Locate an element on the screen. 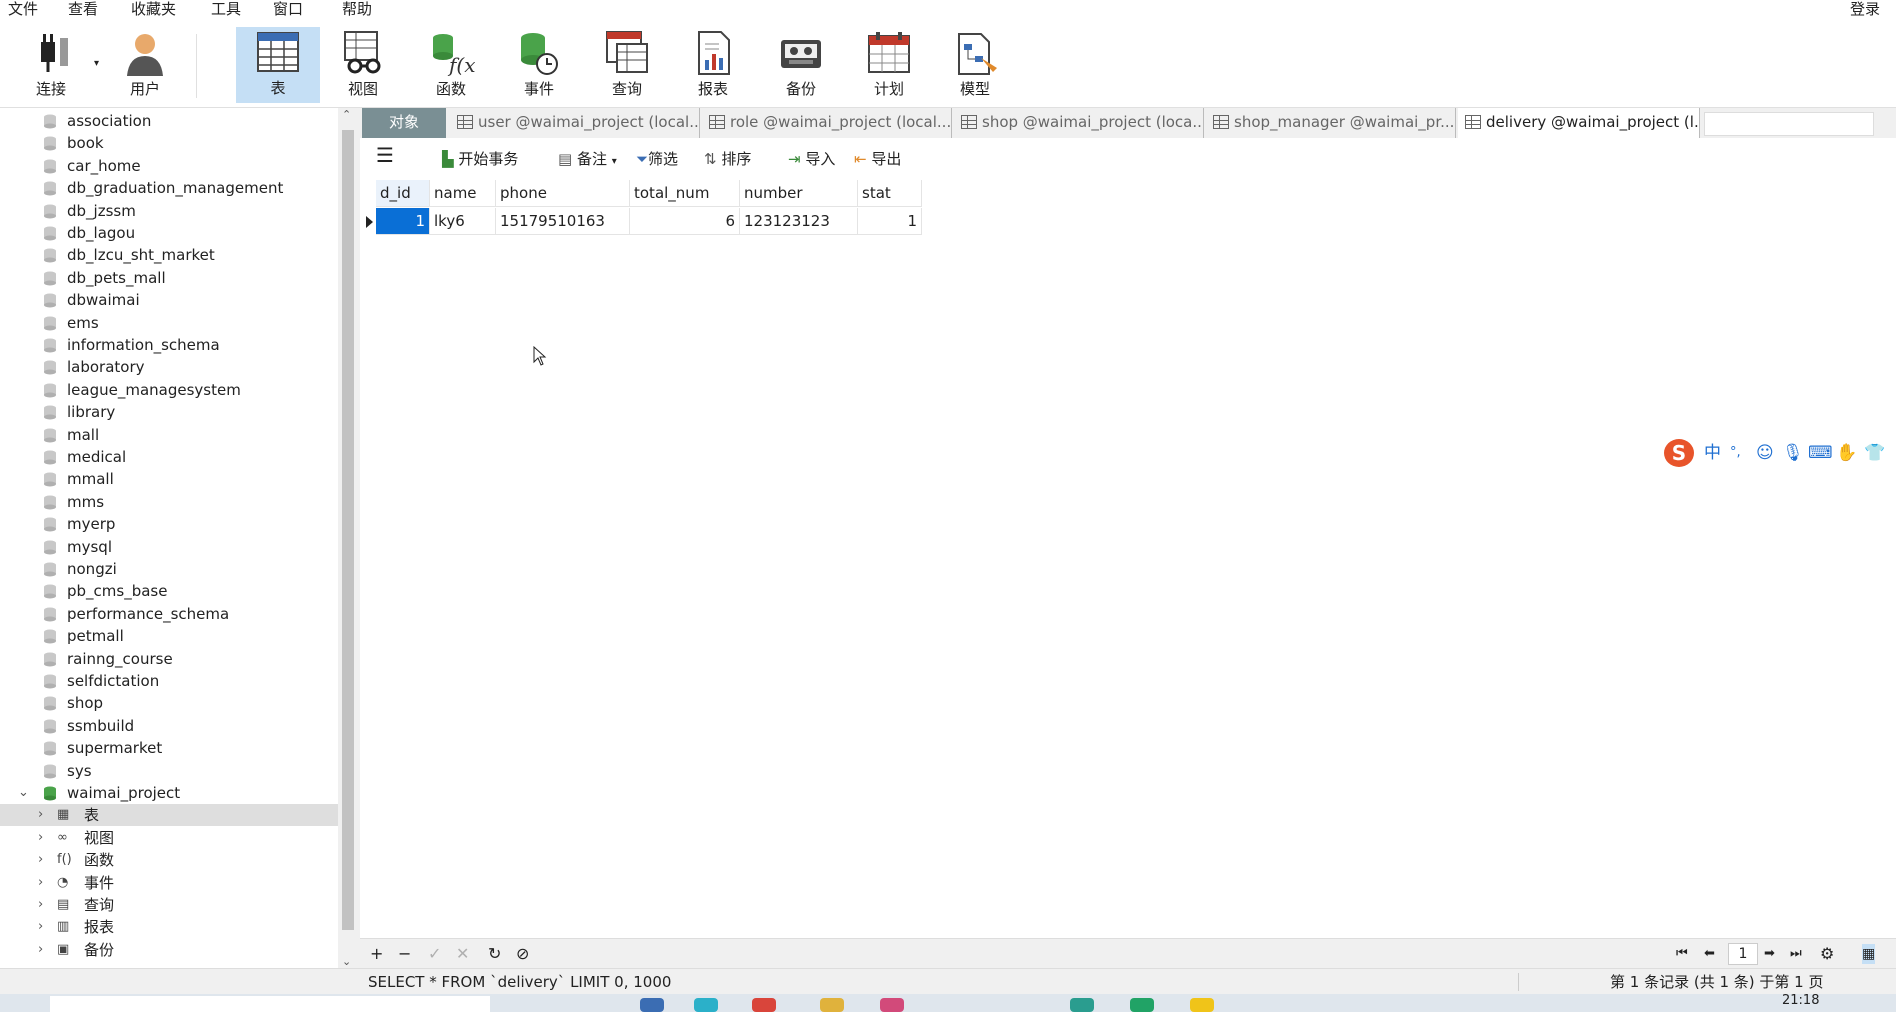 Image resolution: width=1896 pixels, height=1012 pixels. tree-item-database: ssmbuild is located at coordinates (169, 726).